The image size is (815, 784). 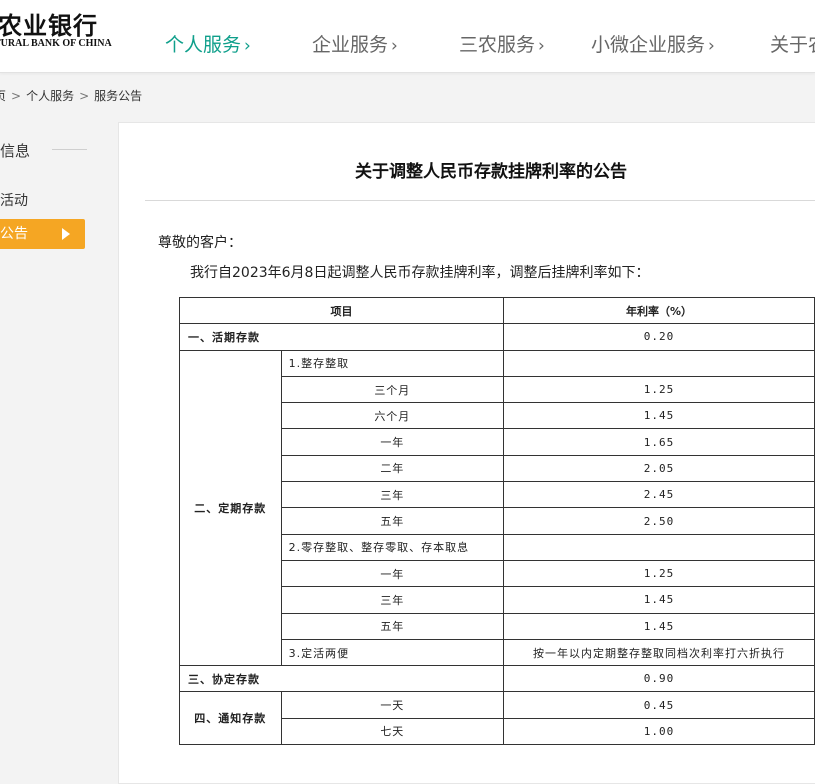 I want to click on nav-rural-services: 三农服务 ›, so click(x=502, y=43).